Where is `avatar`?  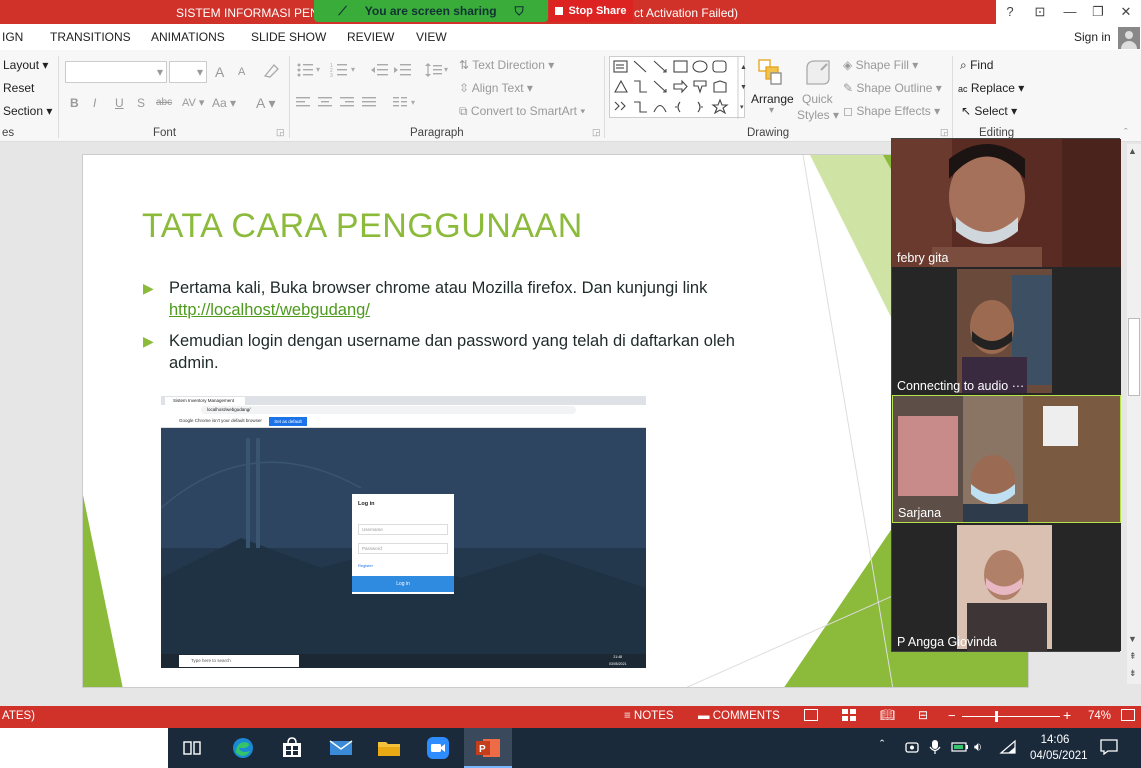
avatar is located at coordinates (1129, 38).